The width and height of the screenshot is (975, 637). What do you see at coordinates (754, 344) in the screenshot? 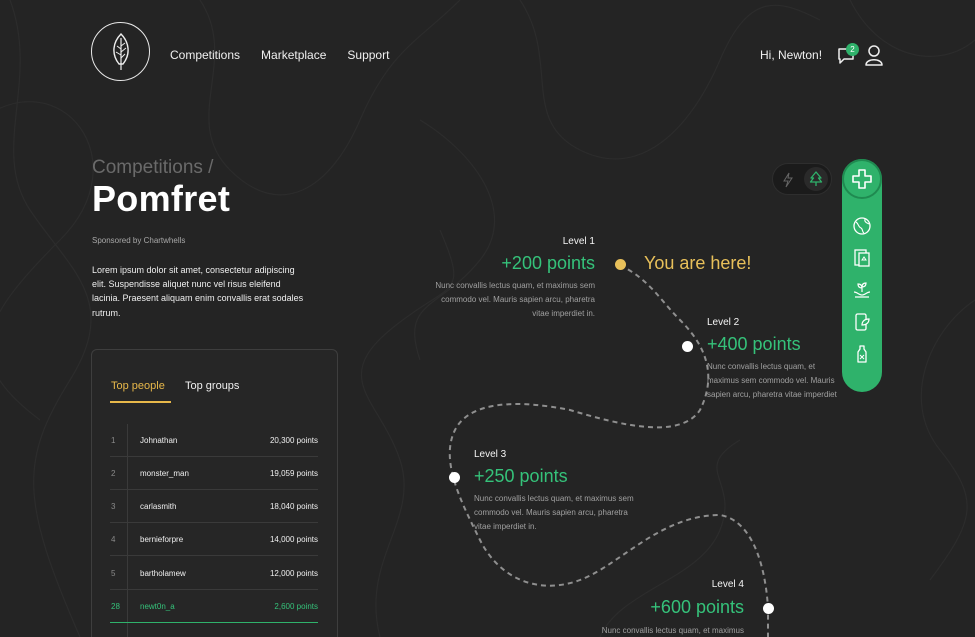
I see `level-2-points: +400 points` at bounding box center [754, 344].